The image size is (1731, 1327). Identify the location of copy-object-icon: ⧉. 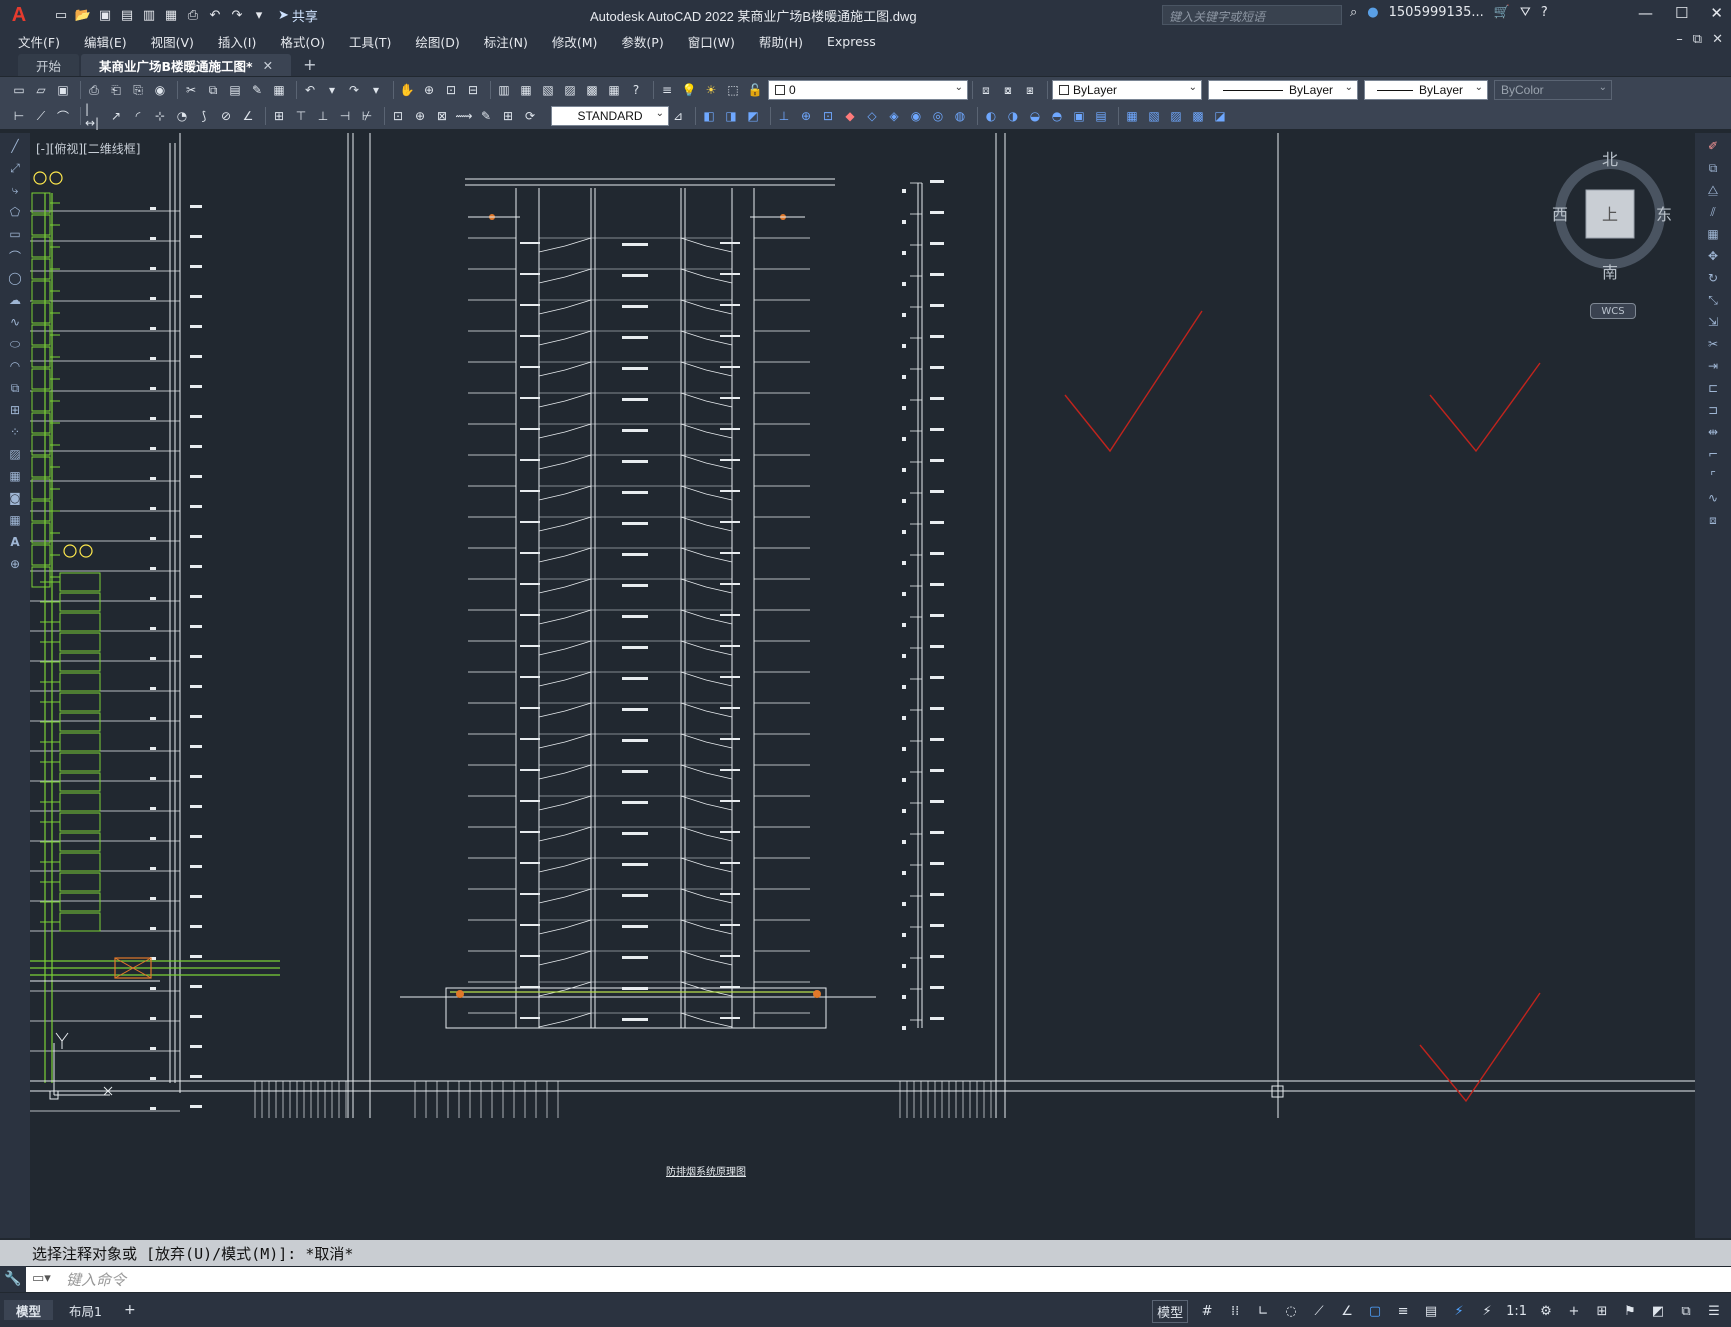
(1713, 168).